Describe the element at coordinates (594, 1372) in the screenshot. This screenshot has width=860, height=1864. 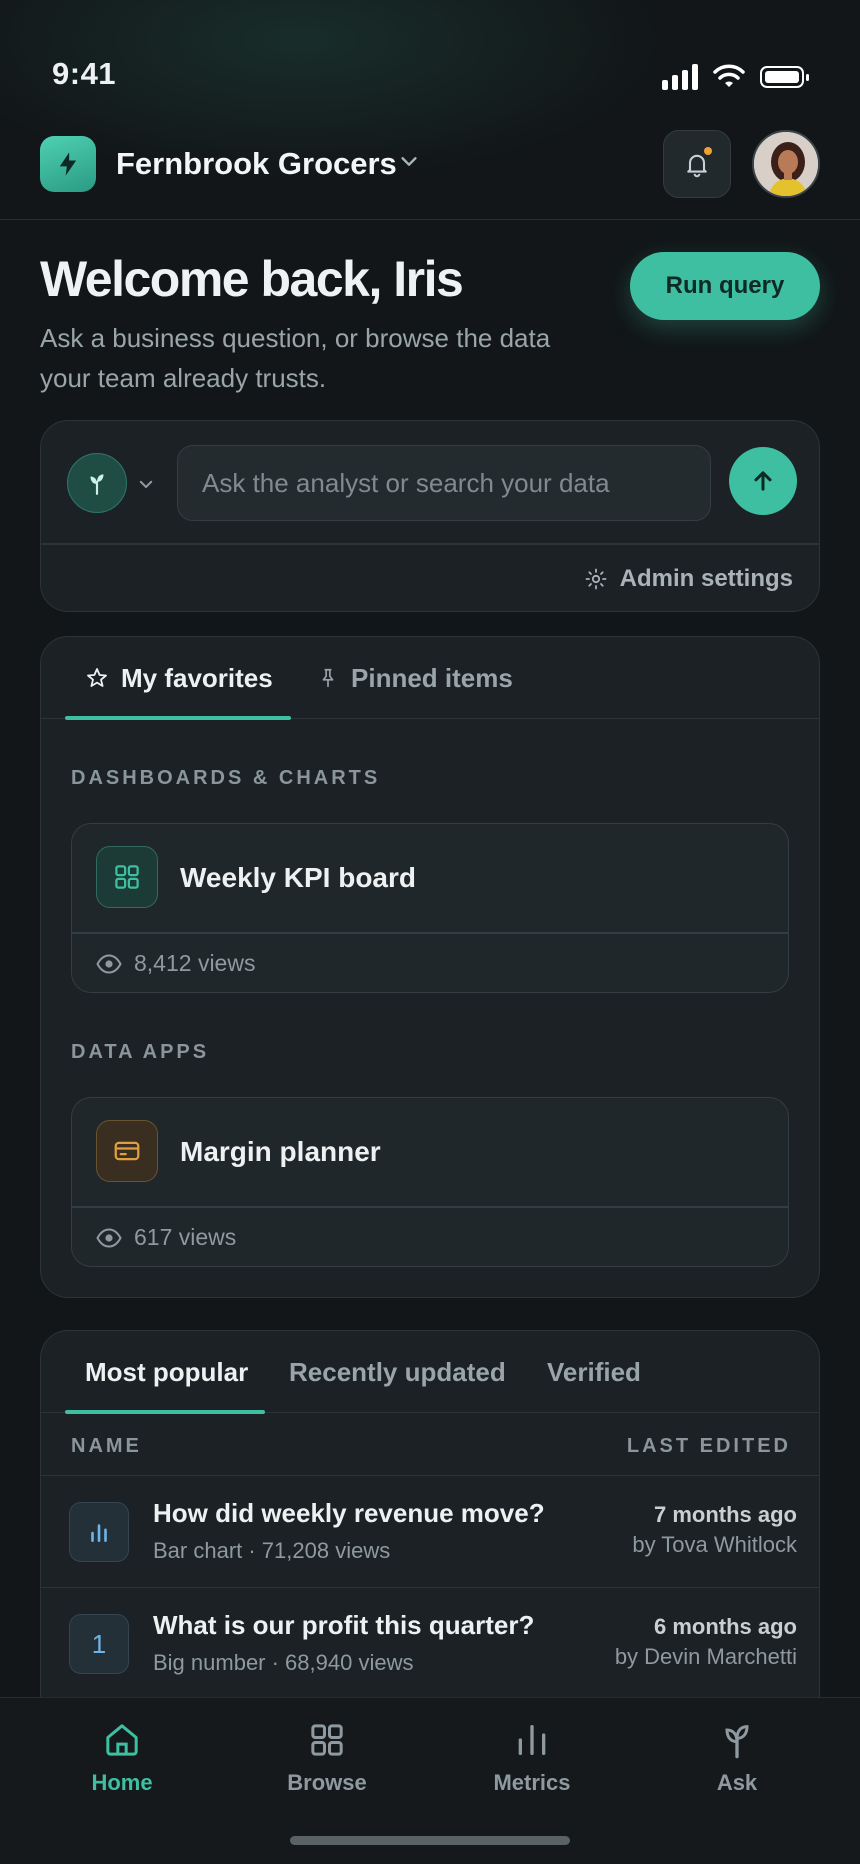
I see `tab-verified: Verified` at that location.